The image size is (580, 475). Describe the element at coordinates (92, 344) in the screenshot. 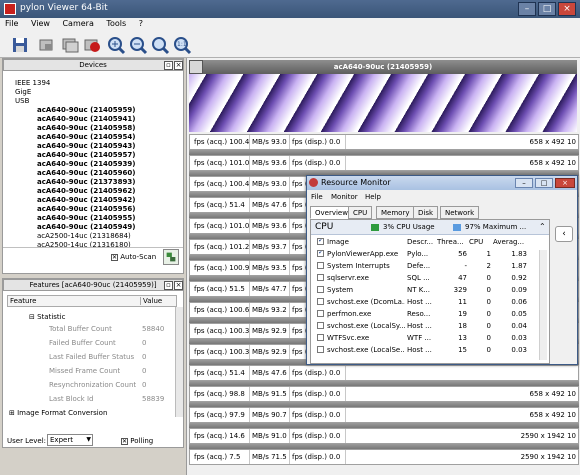

I see `feature-row: Failed Buffer Count 0` at that location.